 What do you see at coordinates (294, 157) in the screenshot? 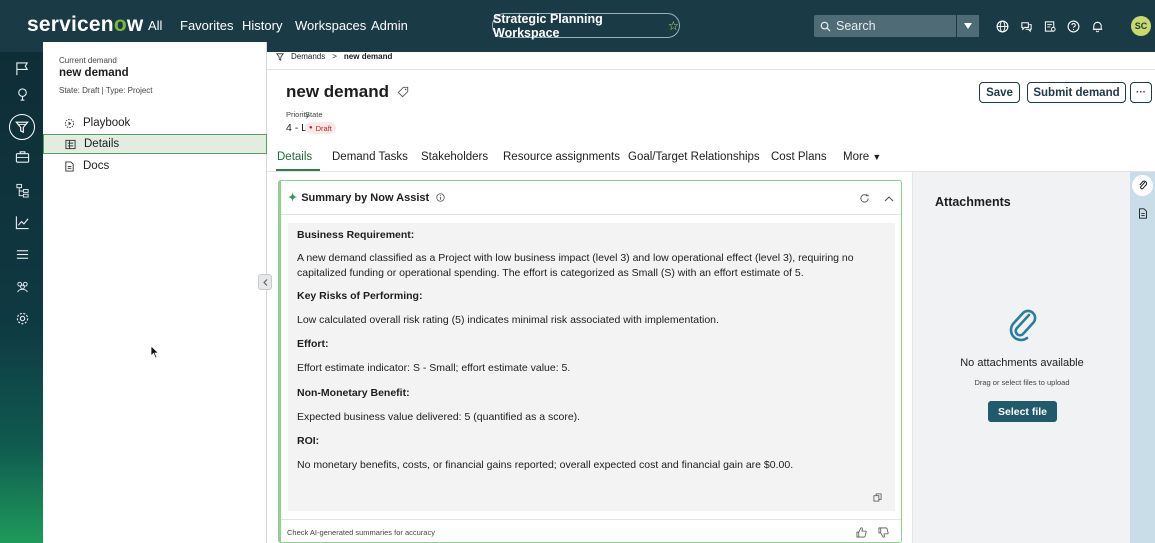
I see `tab-details: Details` at bounding box center [294, 157].